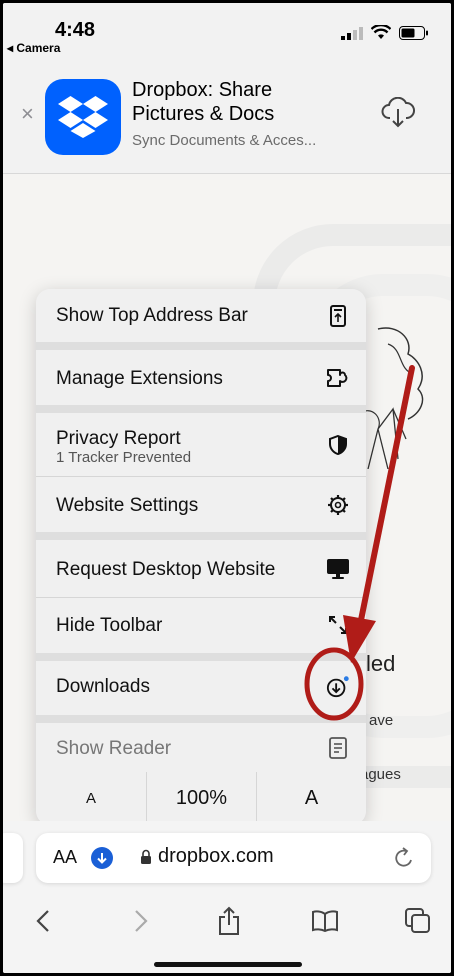 This screenshot has height=976, width=454. I want to click on share-icon, so click(229, 921).